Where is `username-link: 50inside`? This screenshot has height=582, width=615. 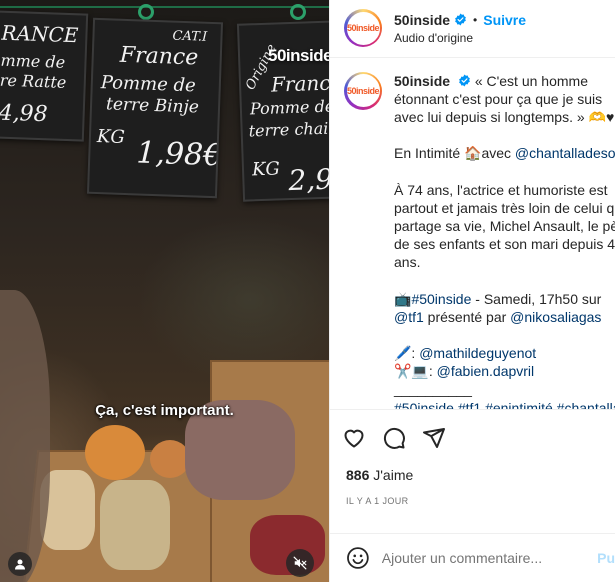
username-link: 50inside is located at coordinates (422, 20).